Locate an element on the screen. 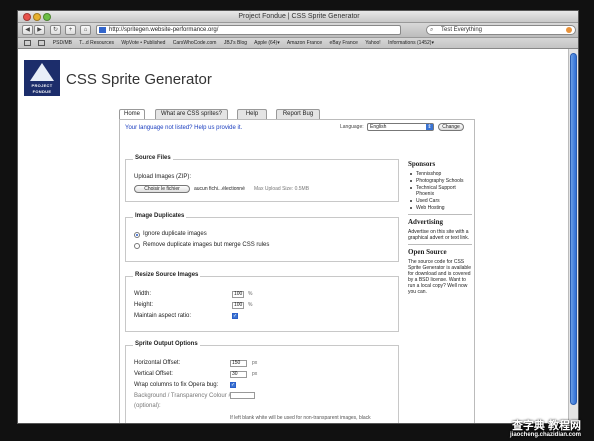  watermark: 查字典 教程网 jiaocheng.chazidian.com is located at coordinates (506, 430).